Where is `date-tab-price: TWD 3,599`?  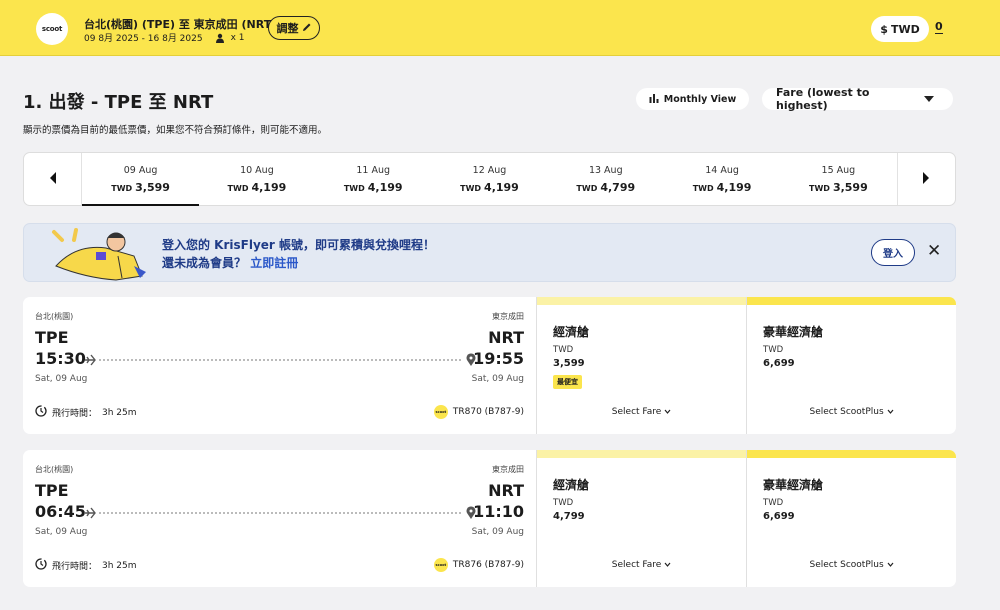 date-tab-price: TWD 3,599 is located at coordinates (838, 187).